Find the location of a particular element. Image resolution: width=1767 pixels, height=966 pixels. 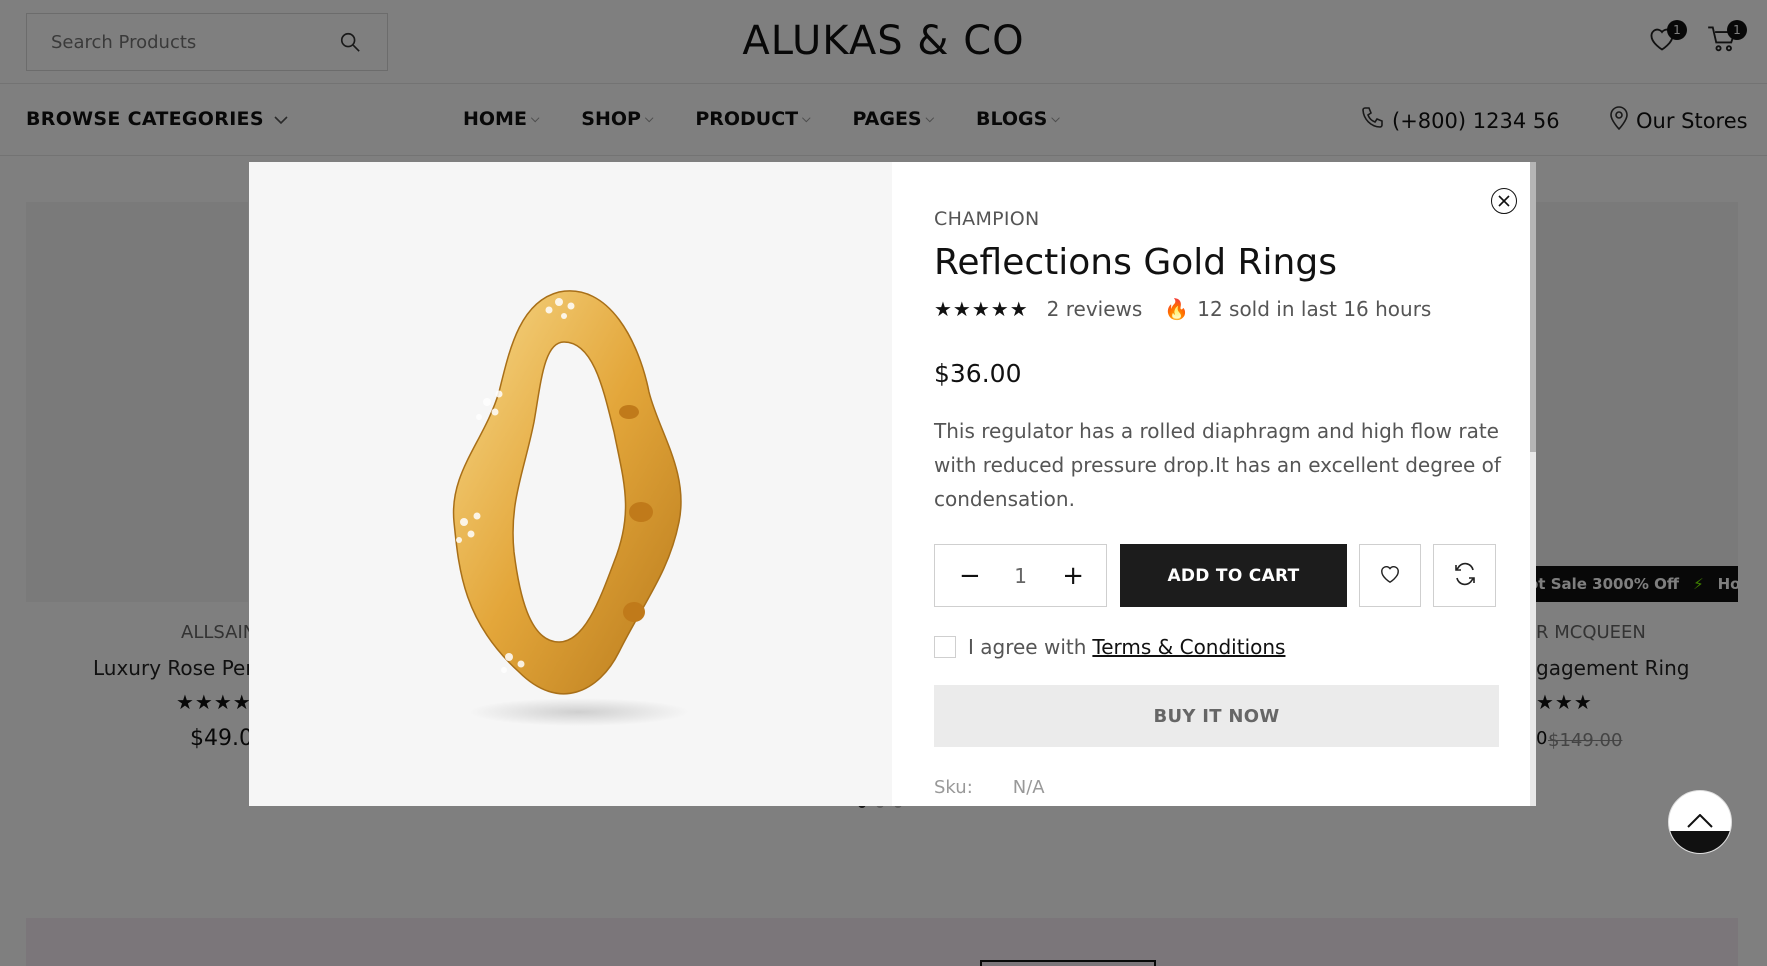

compare-button is located at coordinates (1464, 575).